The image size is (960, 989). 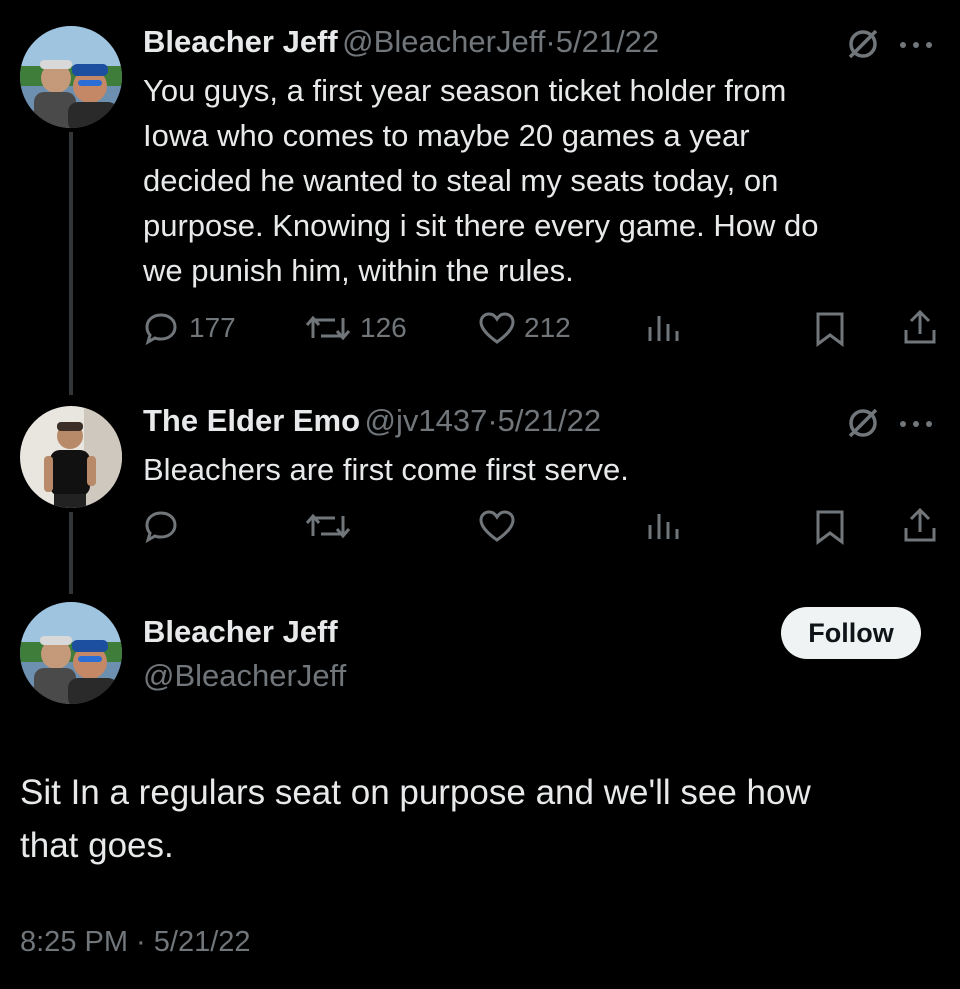 What do you see at coordinates (135, 942) in the screenshot?
I see `tweet-timestamp: 8:25 PM · 5/21/22` at bounding box center [135, 942].